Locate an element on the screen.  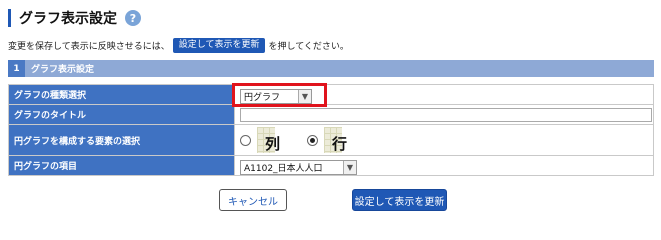
chart-type-label: グラフの種類選択 is located at coordinates (121, 94).